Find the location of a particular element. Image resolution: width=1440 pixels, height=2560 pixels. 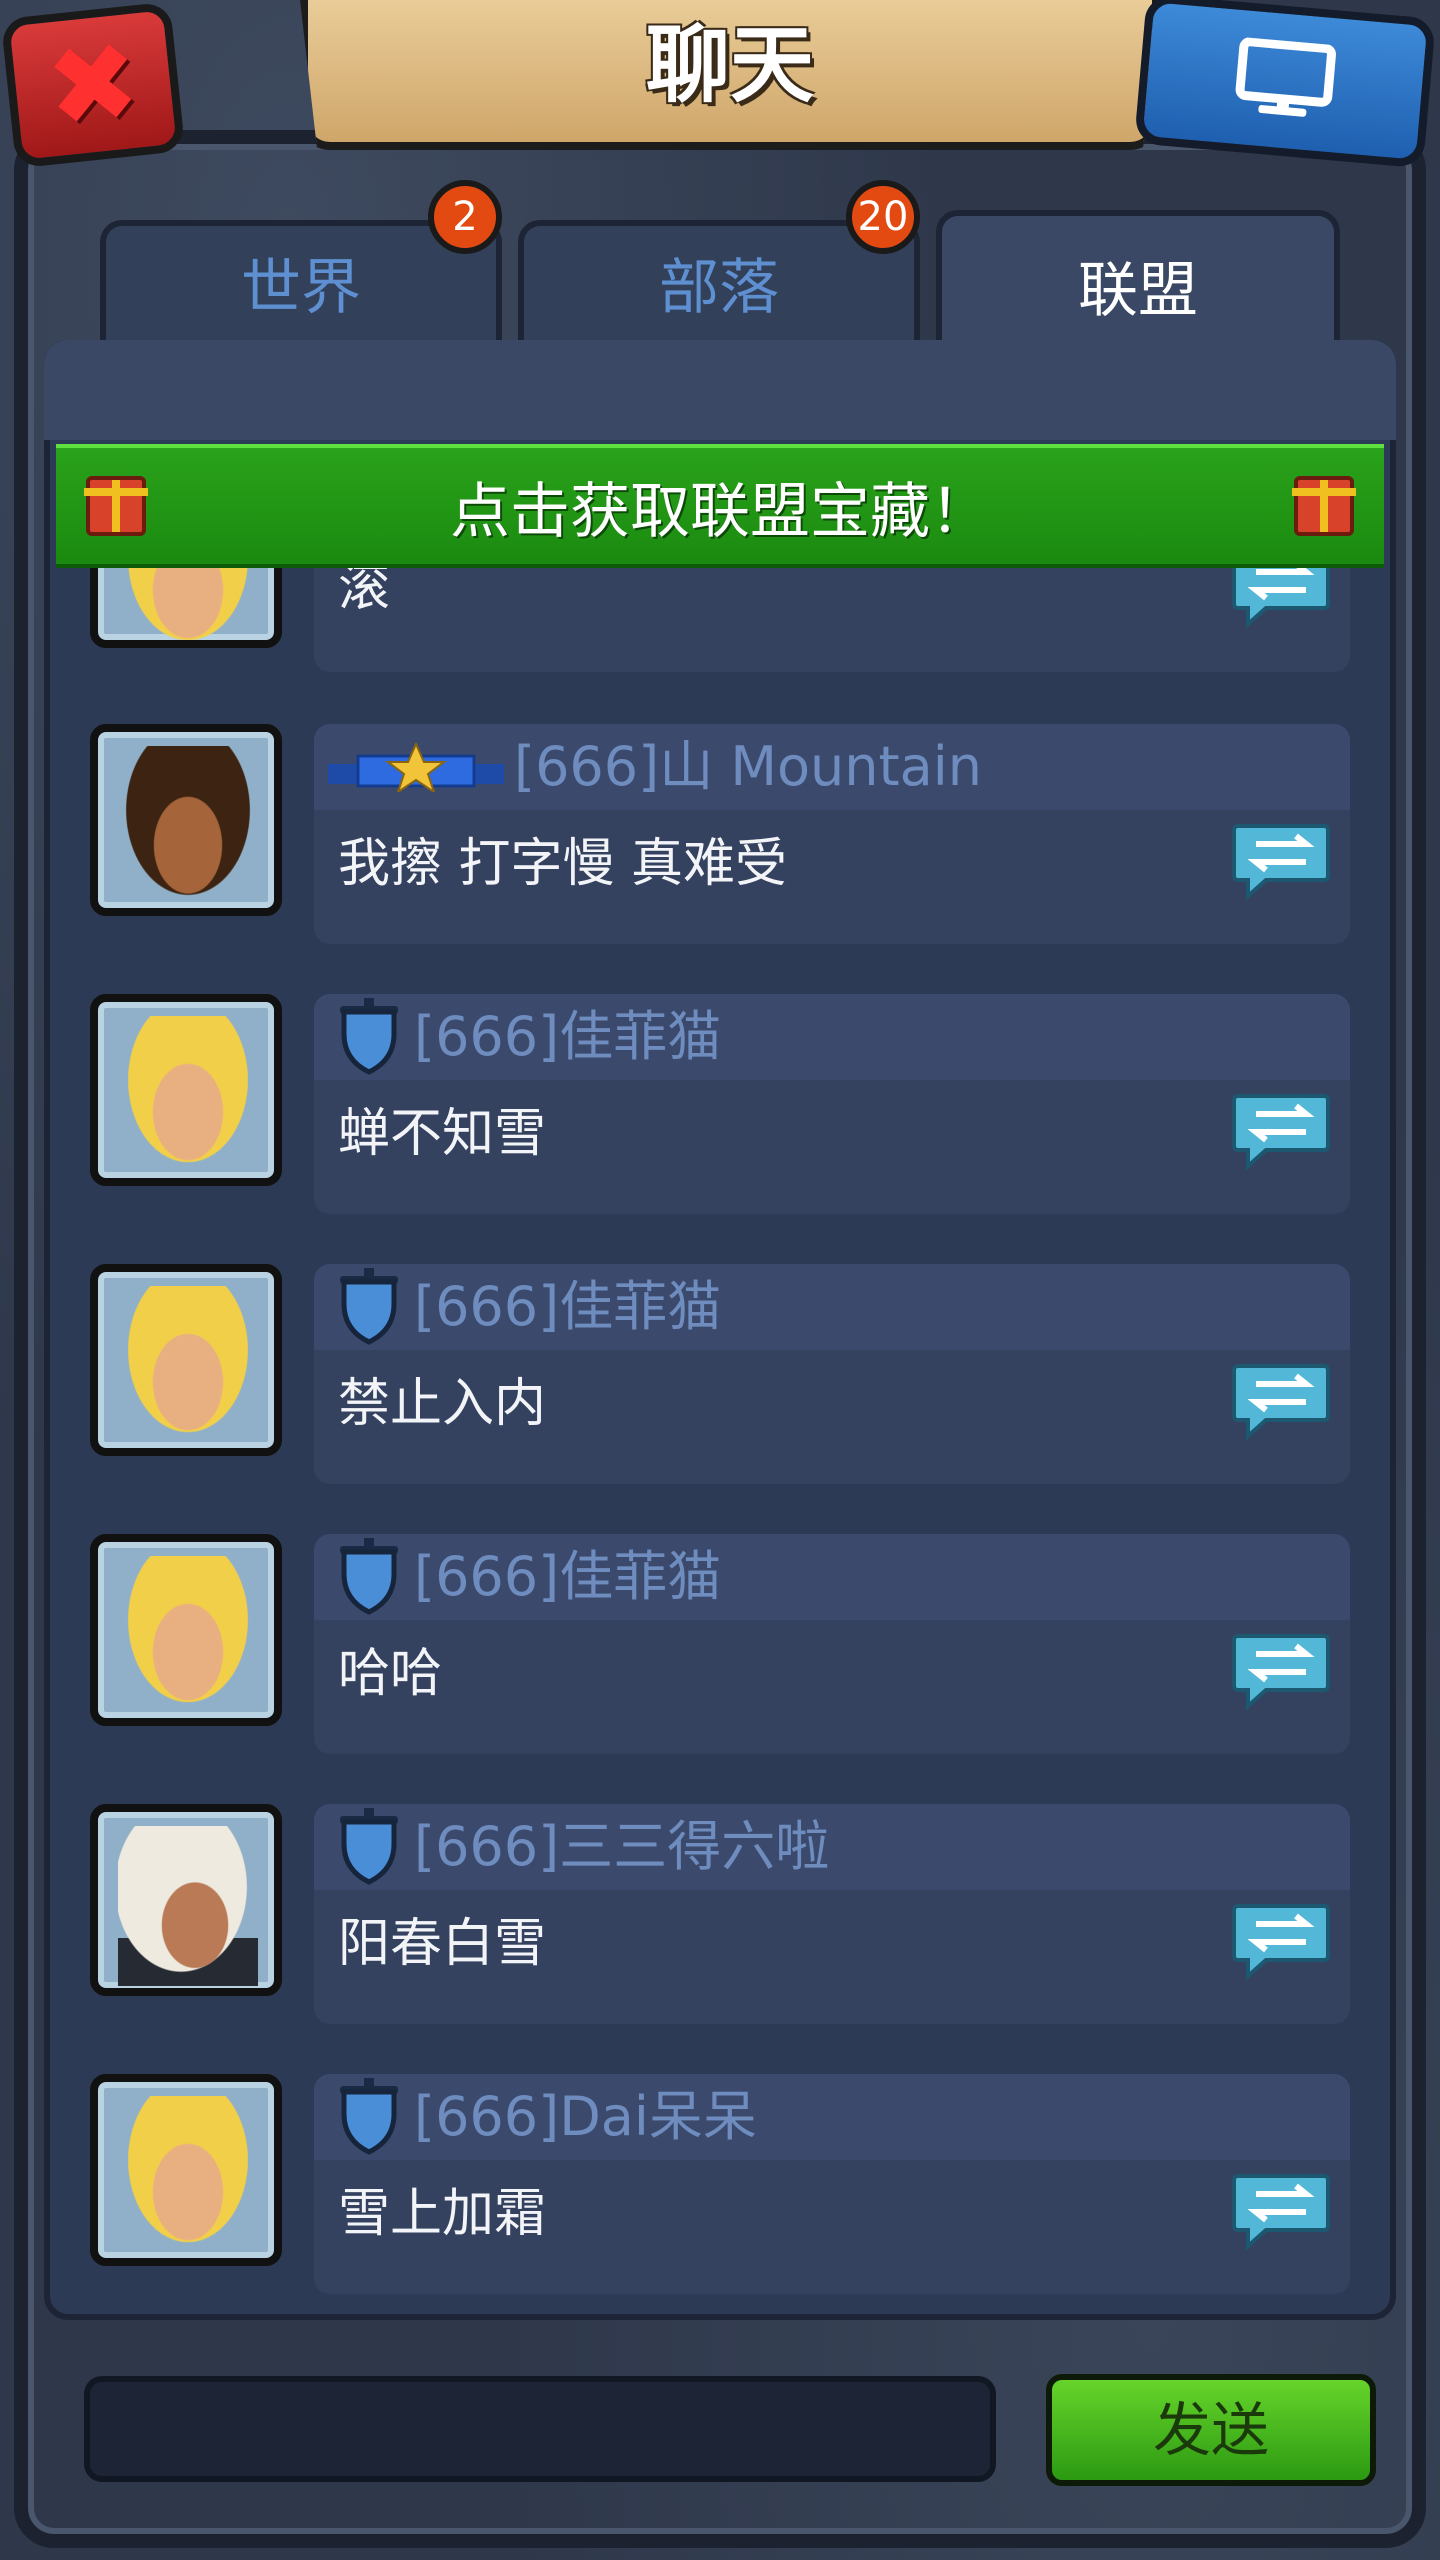

message-header: [666]山 Mountain is located at coordinates (832, 767).